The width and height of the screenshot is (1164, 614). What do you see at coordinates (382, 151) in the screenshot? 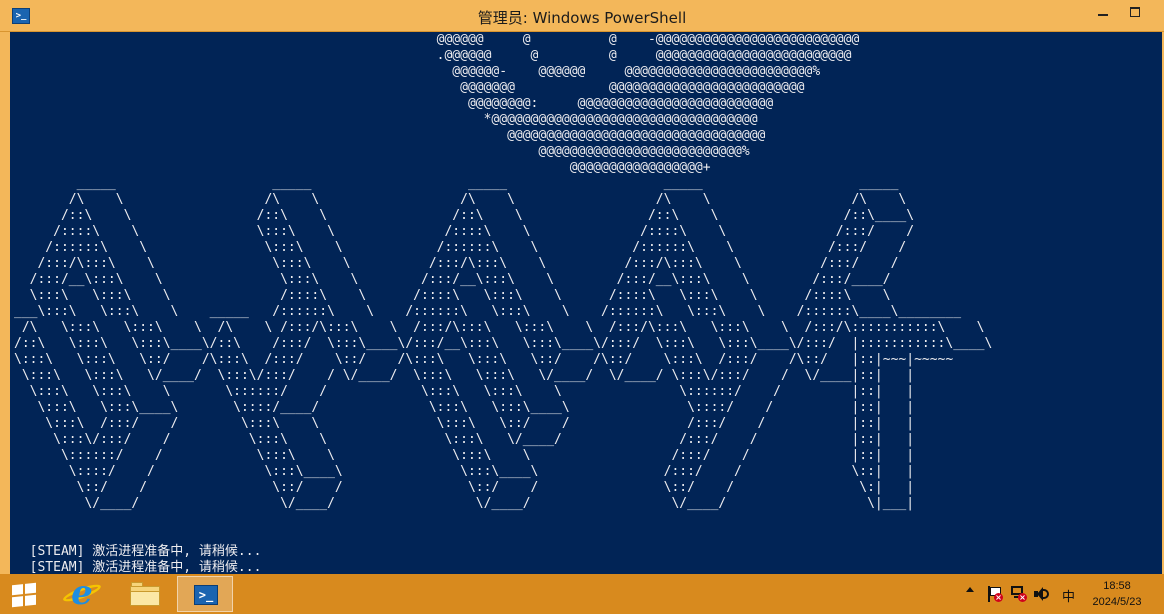
I see `console-line: @@@@@@@@@@@@@@@@@@@@@@@@@@%` at bounding box center [382, 151].